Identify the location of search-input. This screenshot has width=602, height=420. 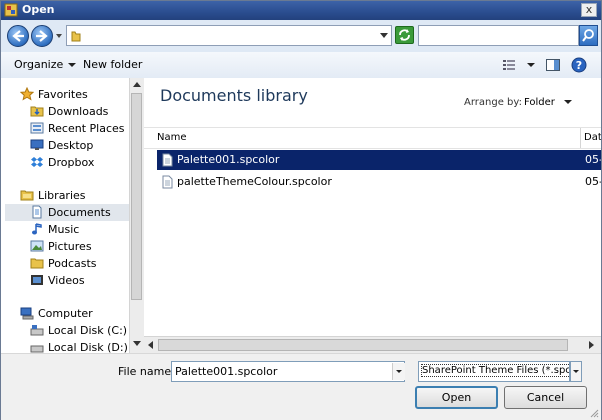
(498, 35).